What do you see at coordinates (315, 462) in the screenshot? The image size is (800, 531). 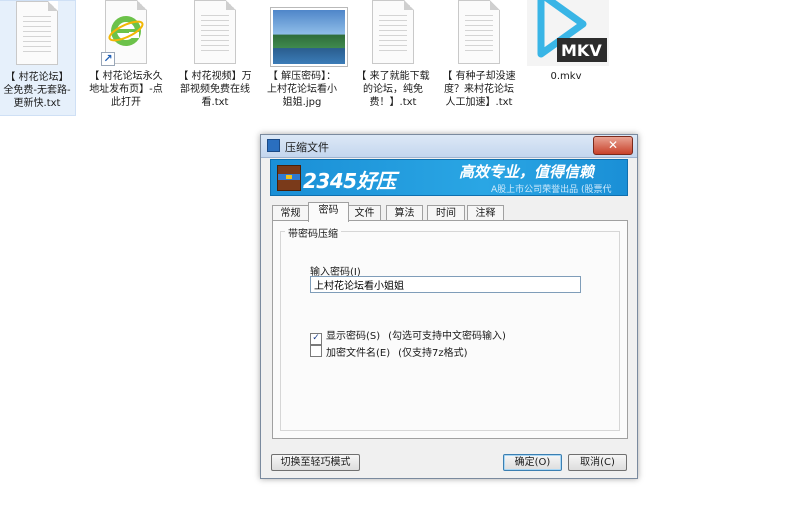 I see `switch-mode-button: 切换至轻巧模式` at bounding box center [315, 462].